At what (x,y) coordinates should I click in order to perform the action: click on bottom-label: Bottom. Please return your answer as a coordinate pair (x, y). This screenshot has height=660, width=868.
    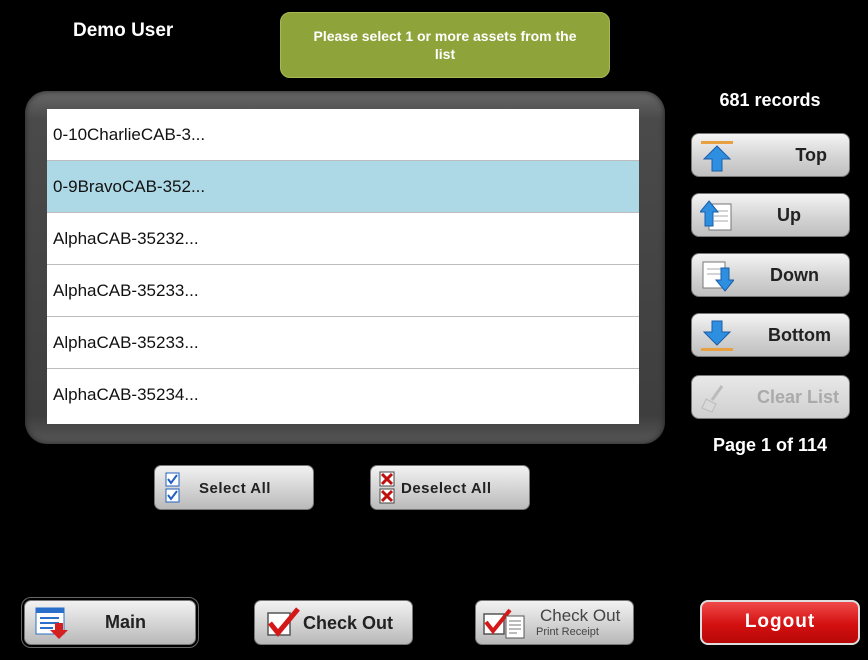
    Looking at the image, I should click on (799, 335).